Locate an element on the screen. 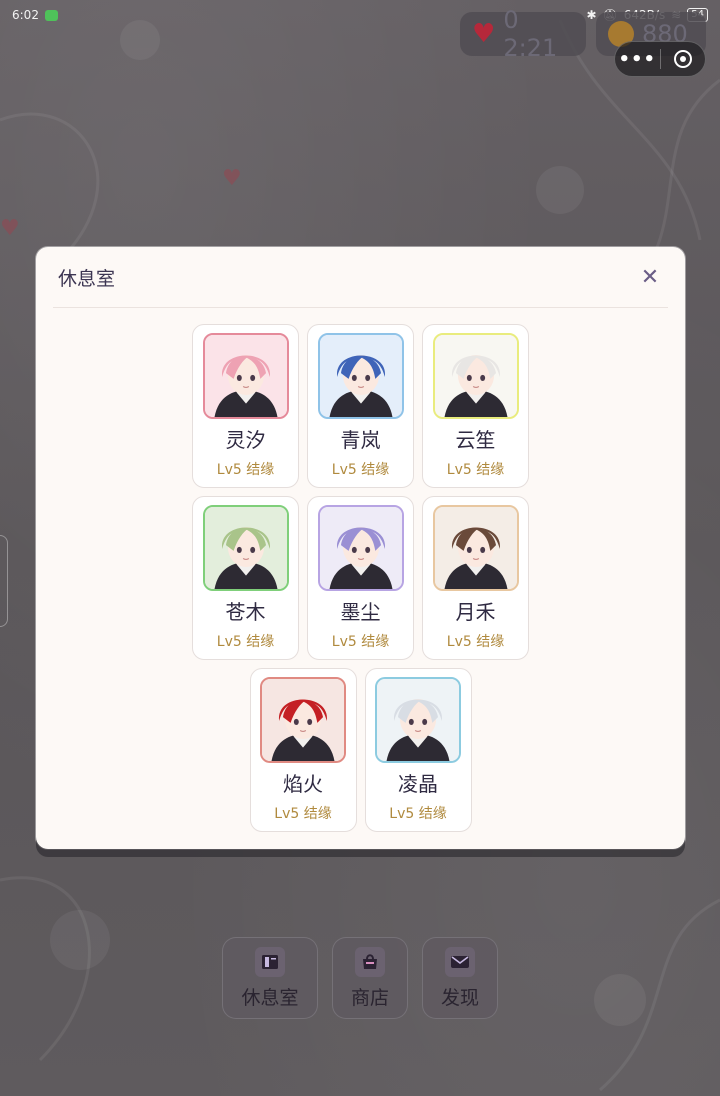 Image resolution: width=720 pixels, height=1096 pixels. character-name: 凌晶 is located at coordinates (418, 784).